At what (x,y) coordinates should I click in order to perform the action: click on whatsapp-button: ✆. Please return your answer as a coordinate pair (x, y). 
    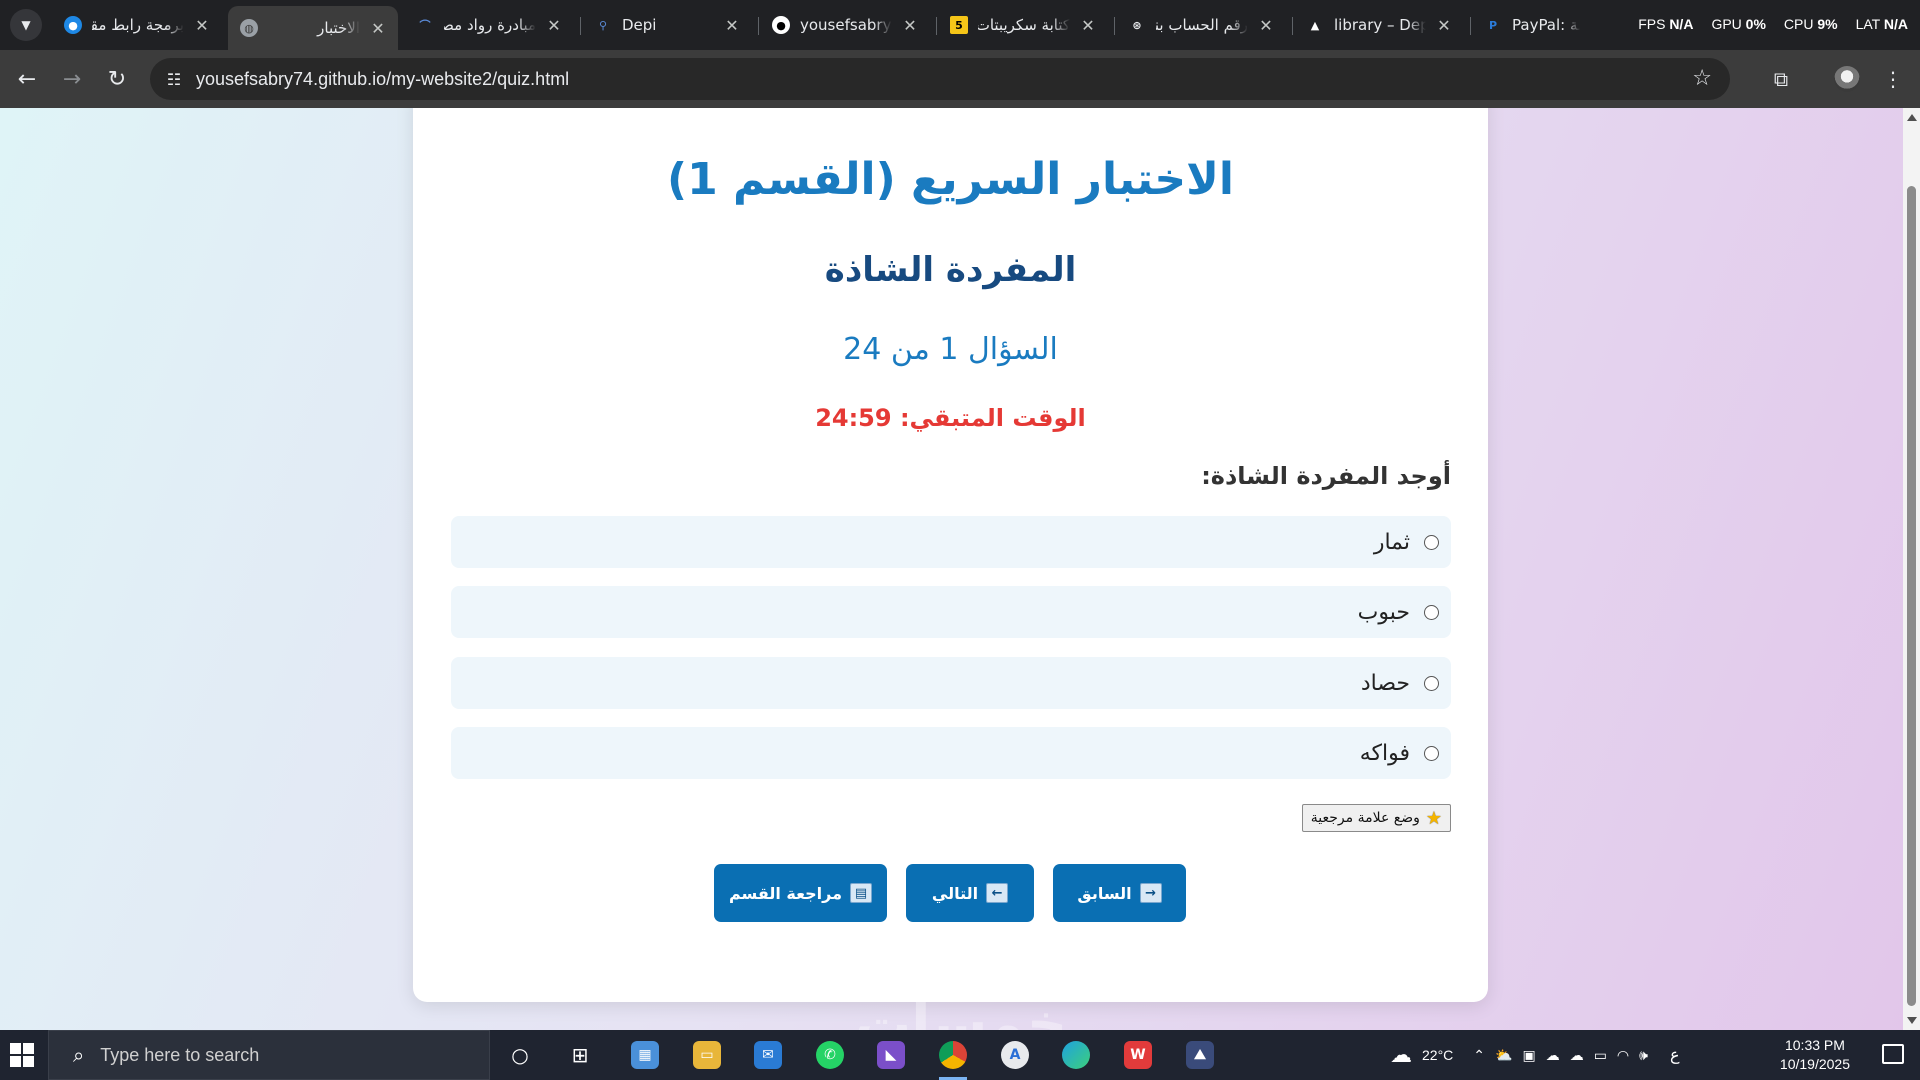
    Looking at the image, I should click on (830, 1055).